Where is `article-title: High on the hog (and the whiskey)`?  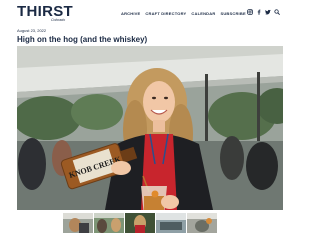
article-title: High on the hog (and the whiskey) is located at coordinates (82, 39).